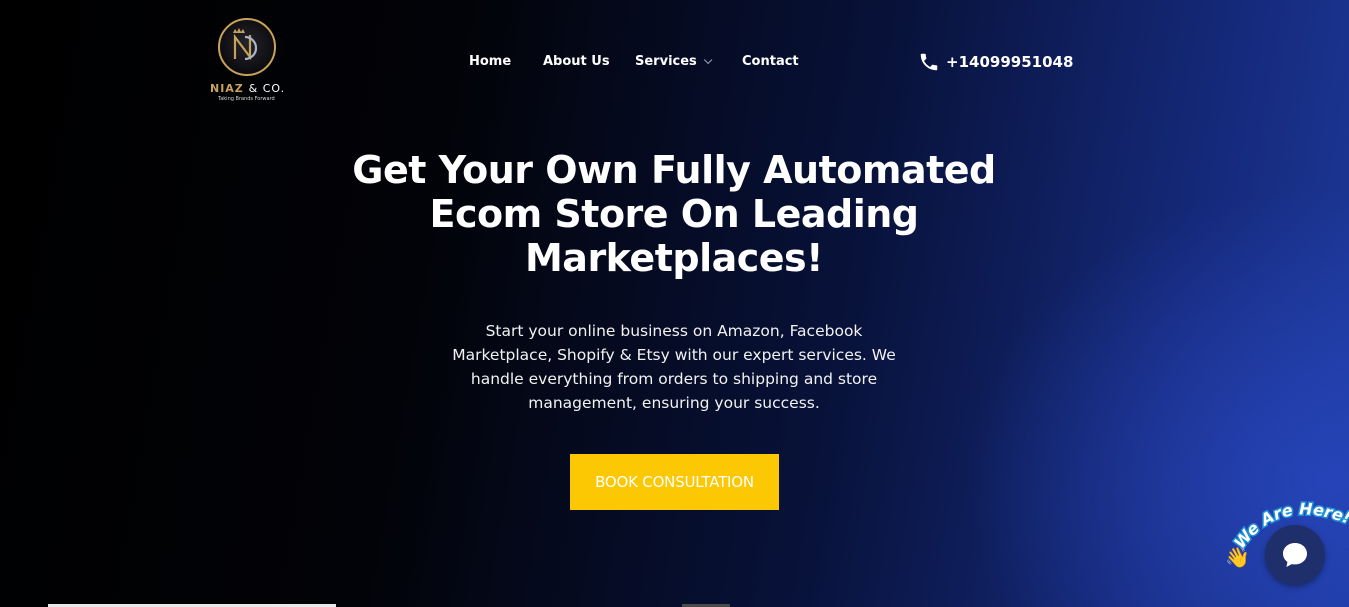  I want to click on chat-bubble-icon, so click(1295, 555).